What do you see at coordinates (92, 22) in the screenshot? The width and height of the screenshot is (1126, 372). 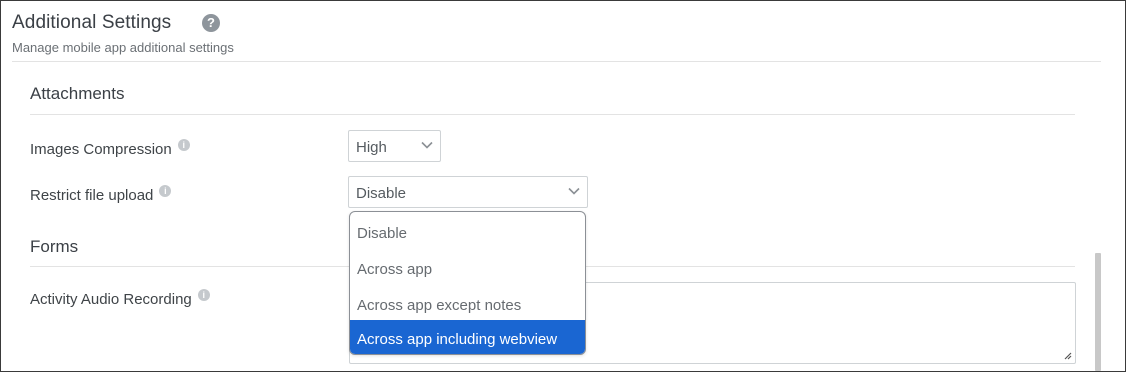 I see `page-title: Additional Settings` at bounding box center [92, 22].